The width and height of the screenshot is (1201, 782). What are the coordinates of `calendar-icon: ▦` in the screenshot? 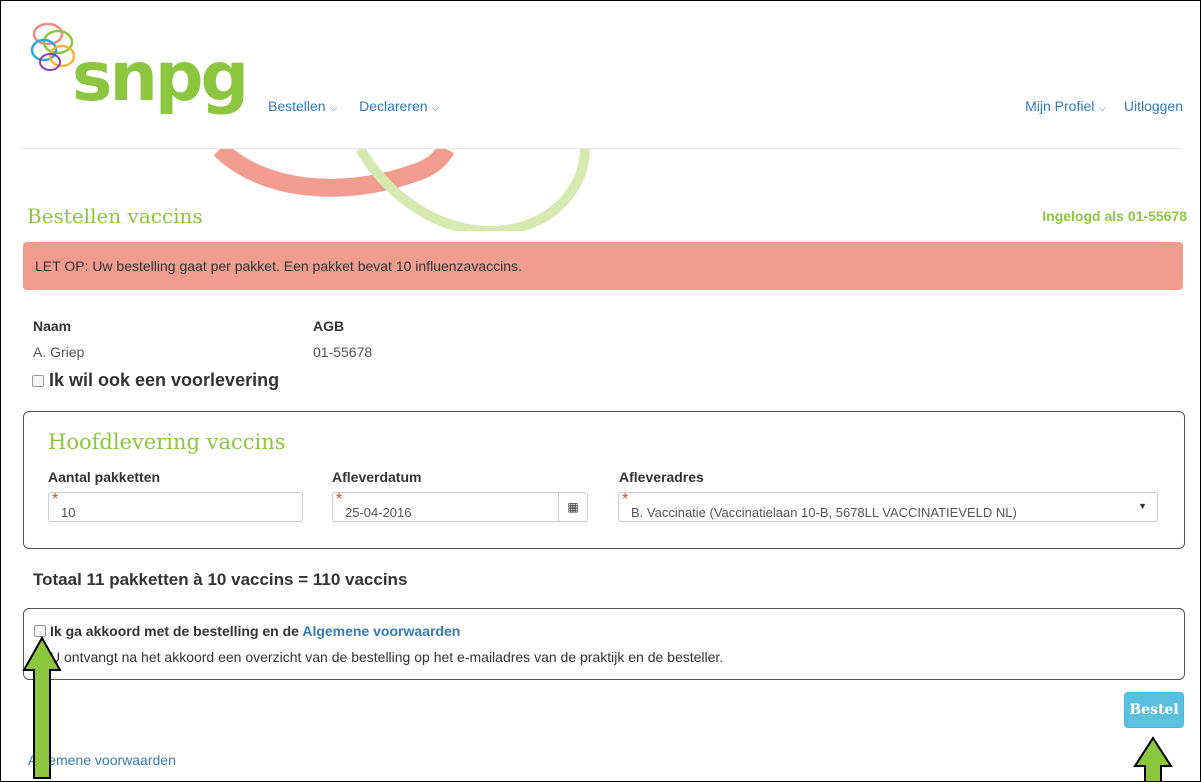 It's located at (572, 507).